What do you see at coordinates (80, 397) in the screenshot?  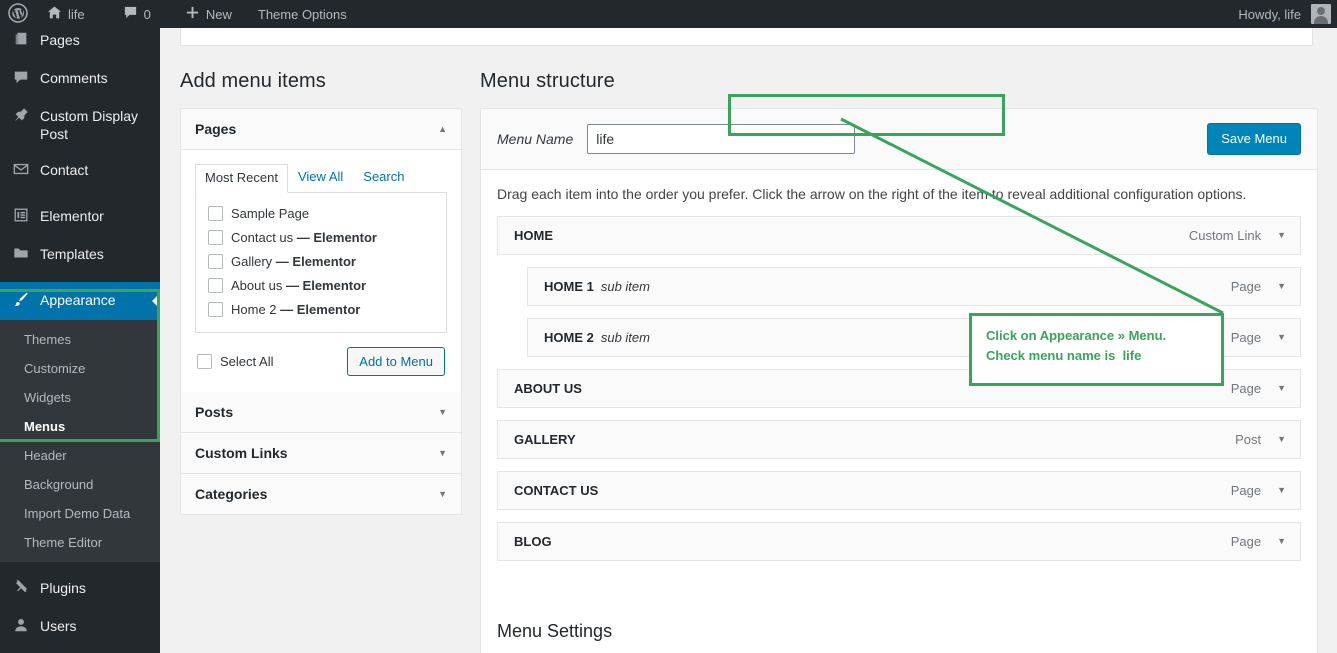 I see `sidebar-item-widgets: Widgets` at bounding box center [80, 397].